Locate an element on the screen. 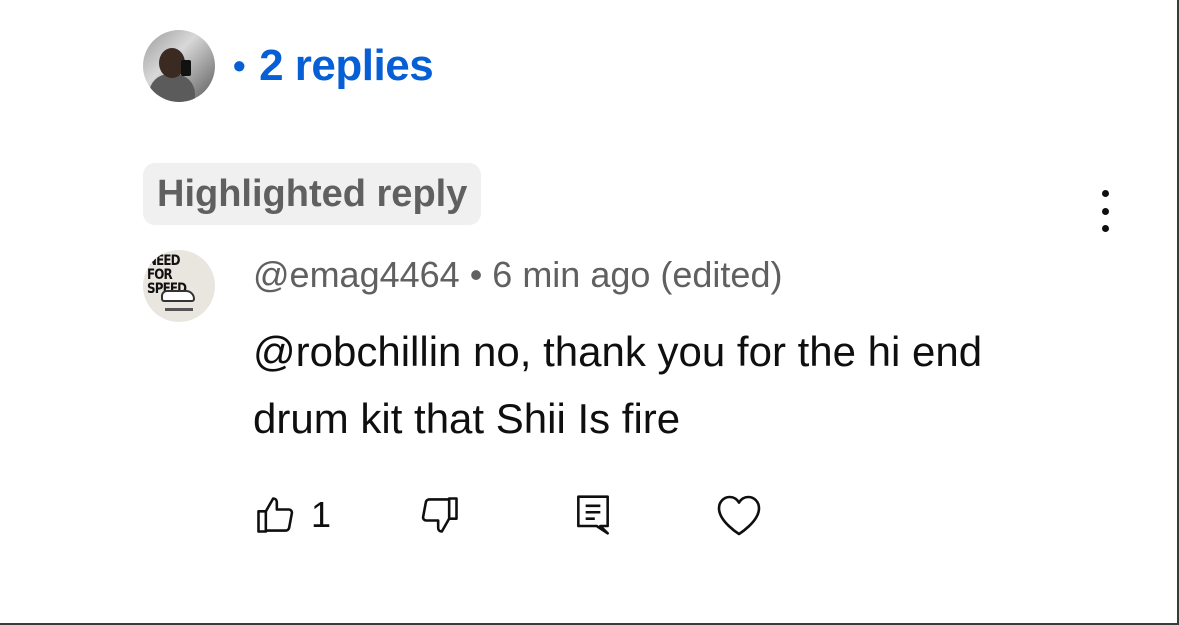 The width and height of the screenshot is (1179, 625). highlighted-reply-chip: Highlighted reply is located at coordinates (312, 194).